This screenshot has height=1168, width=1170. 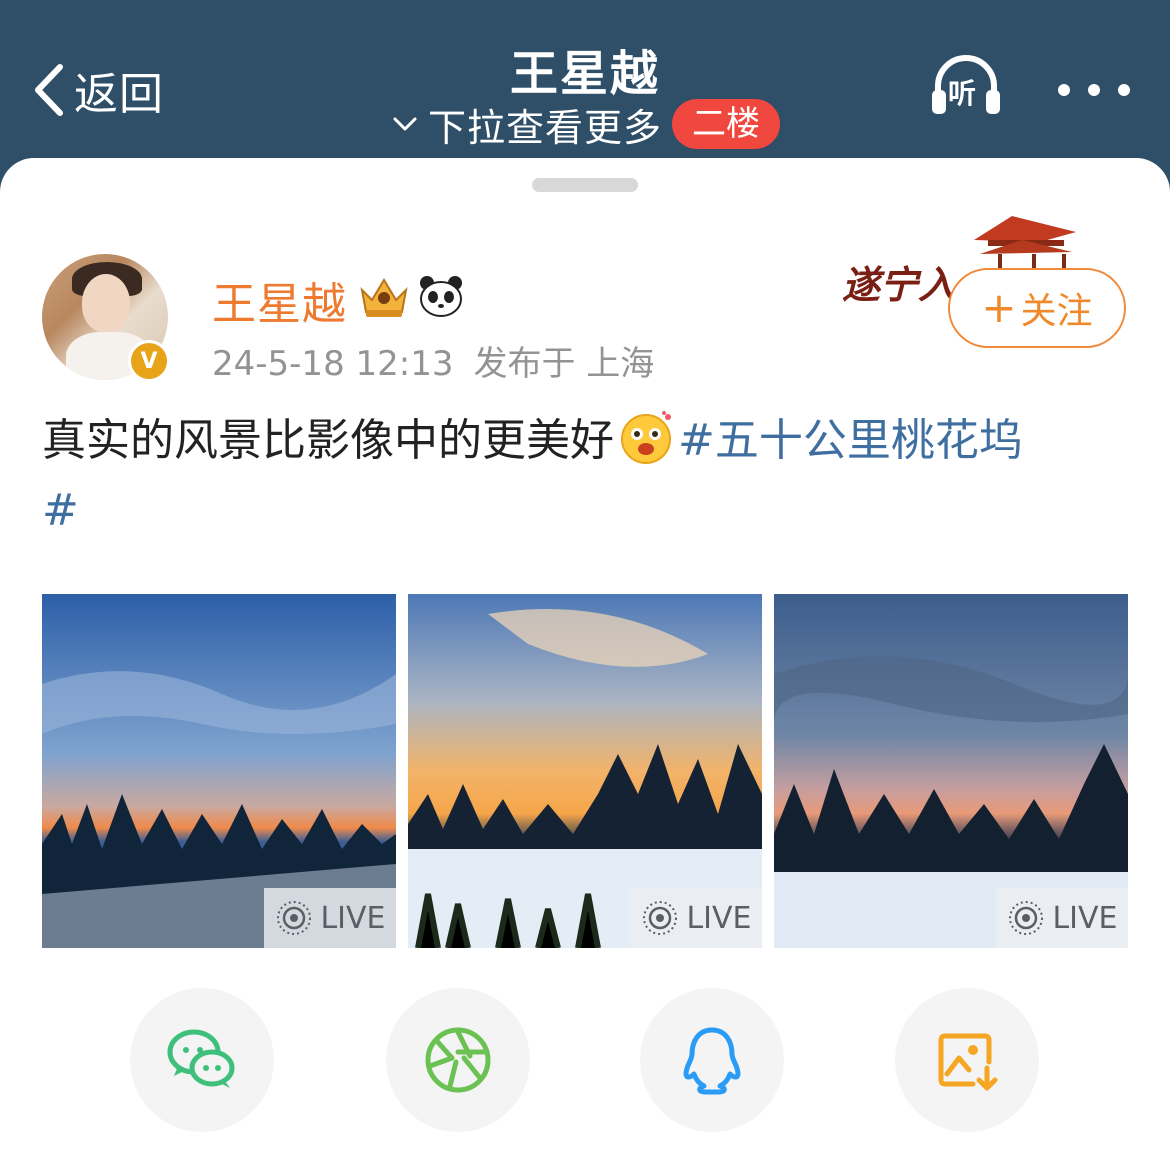 I want to click on photo-1: LIVE, so click(x=219, y=771).